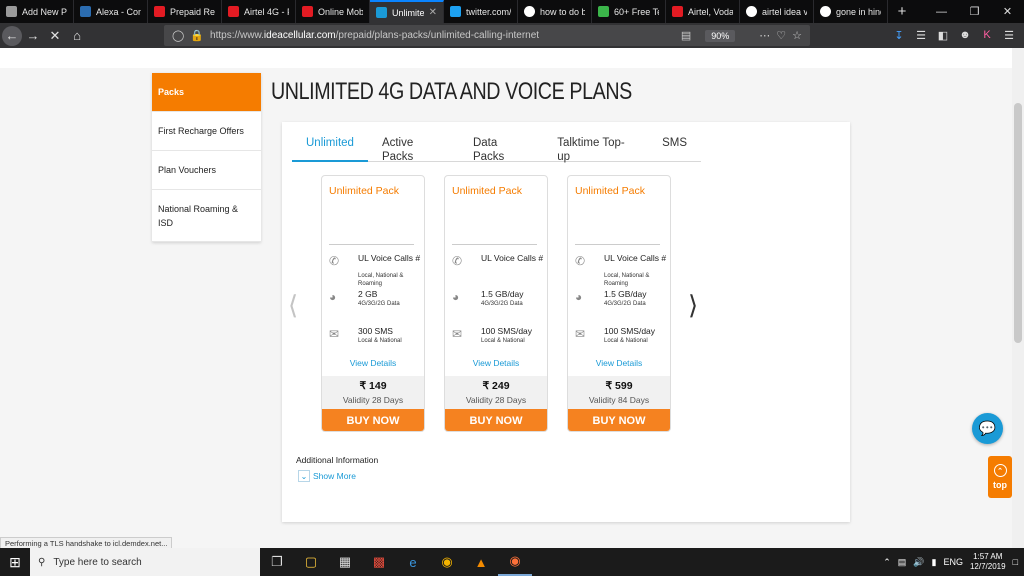  I want to click on sidebar-item-national-roaming: National Roaming & ISD, so click(206, 216).